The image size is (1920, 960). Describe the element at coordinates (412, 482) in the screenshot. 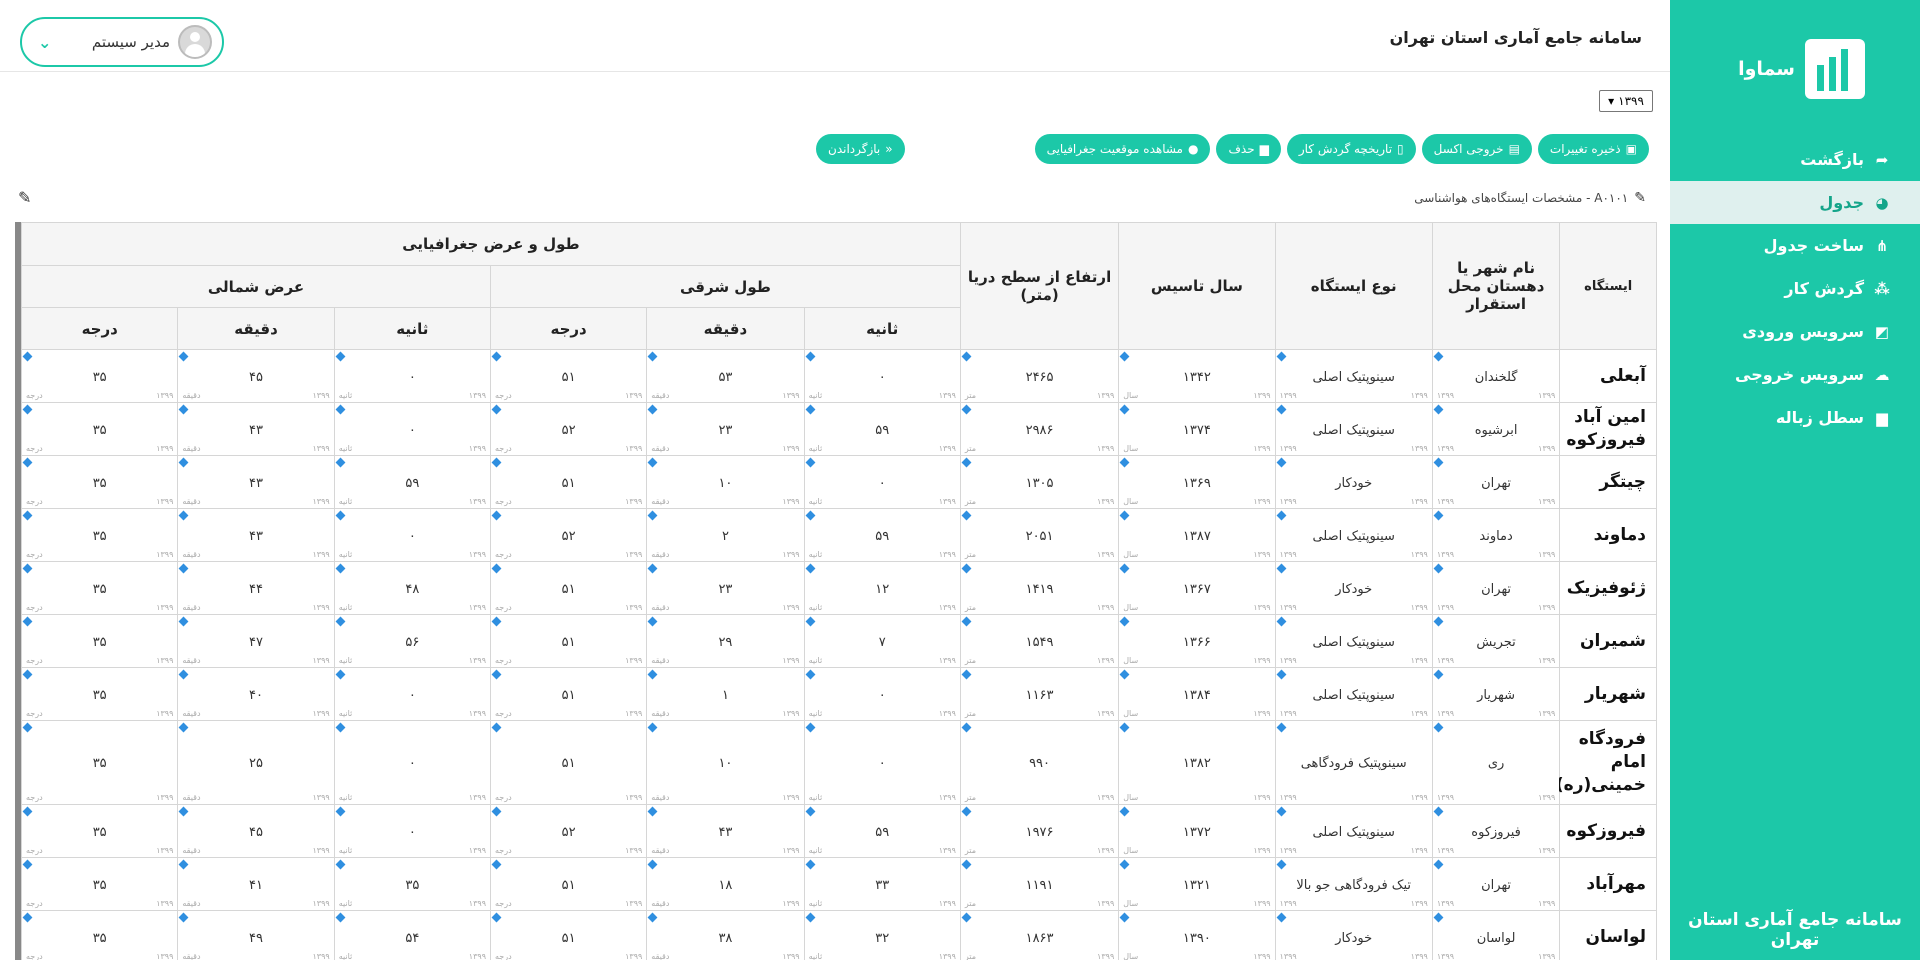

I see `table-cell-n-sec: ۵۹ ۱۳۹۹ ثانیه` at that location.